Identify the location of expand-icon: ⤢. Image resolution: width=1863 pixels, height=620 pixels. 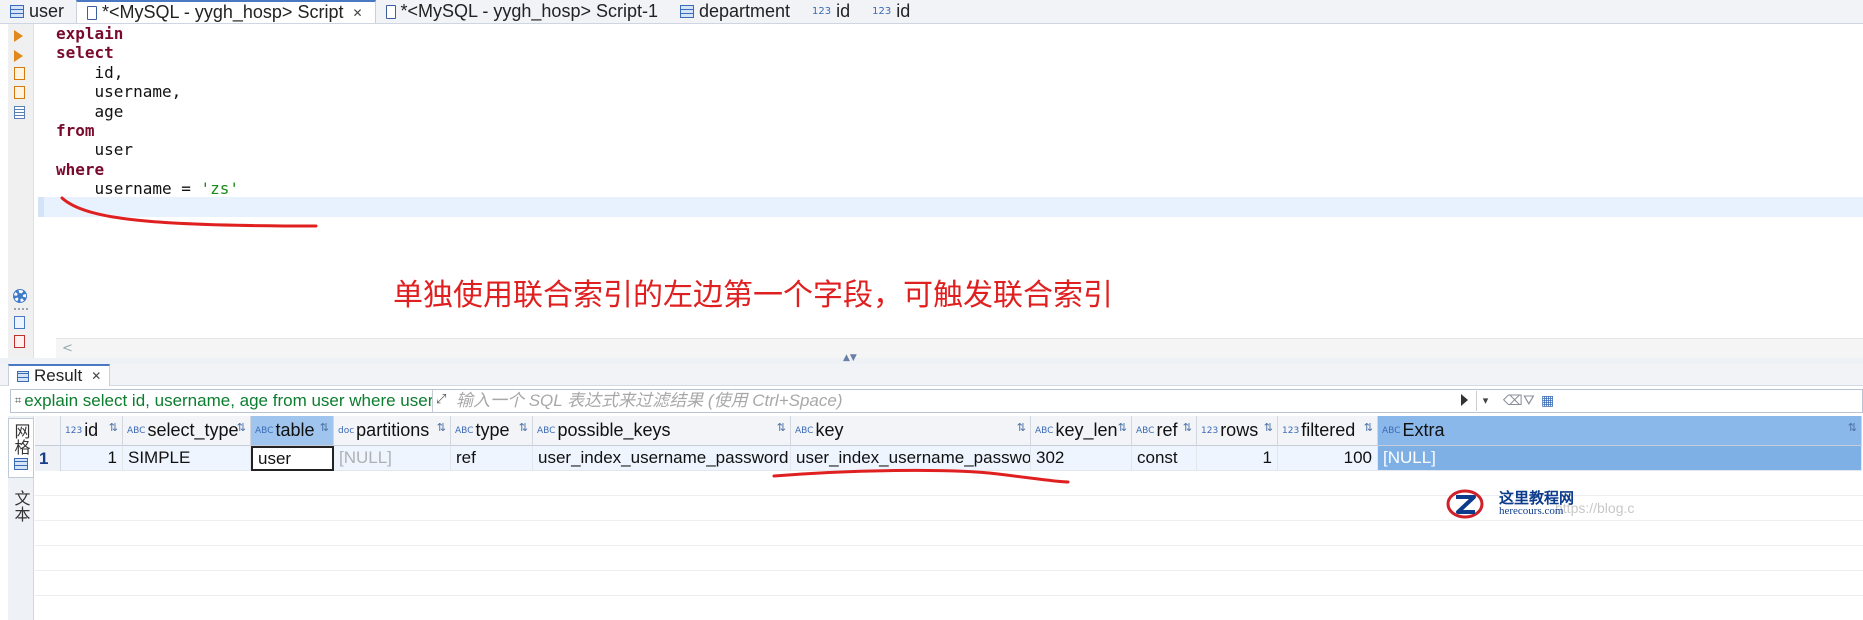
(441, 399).